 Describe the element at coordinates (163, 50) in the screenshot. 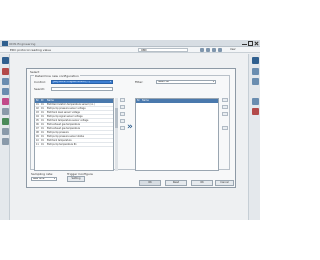

I see `status-field: OBD` at that location.